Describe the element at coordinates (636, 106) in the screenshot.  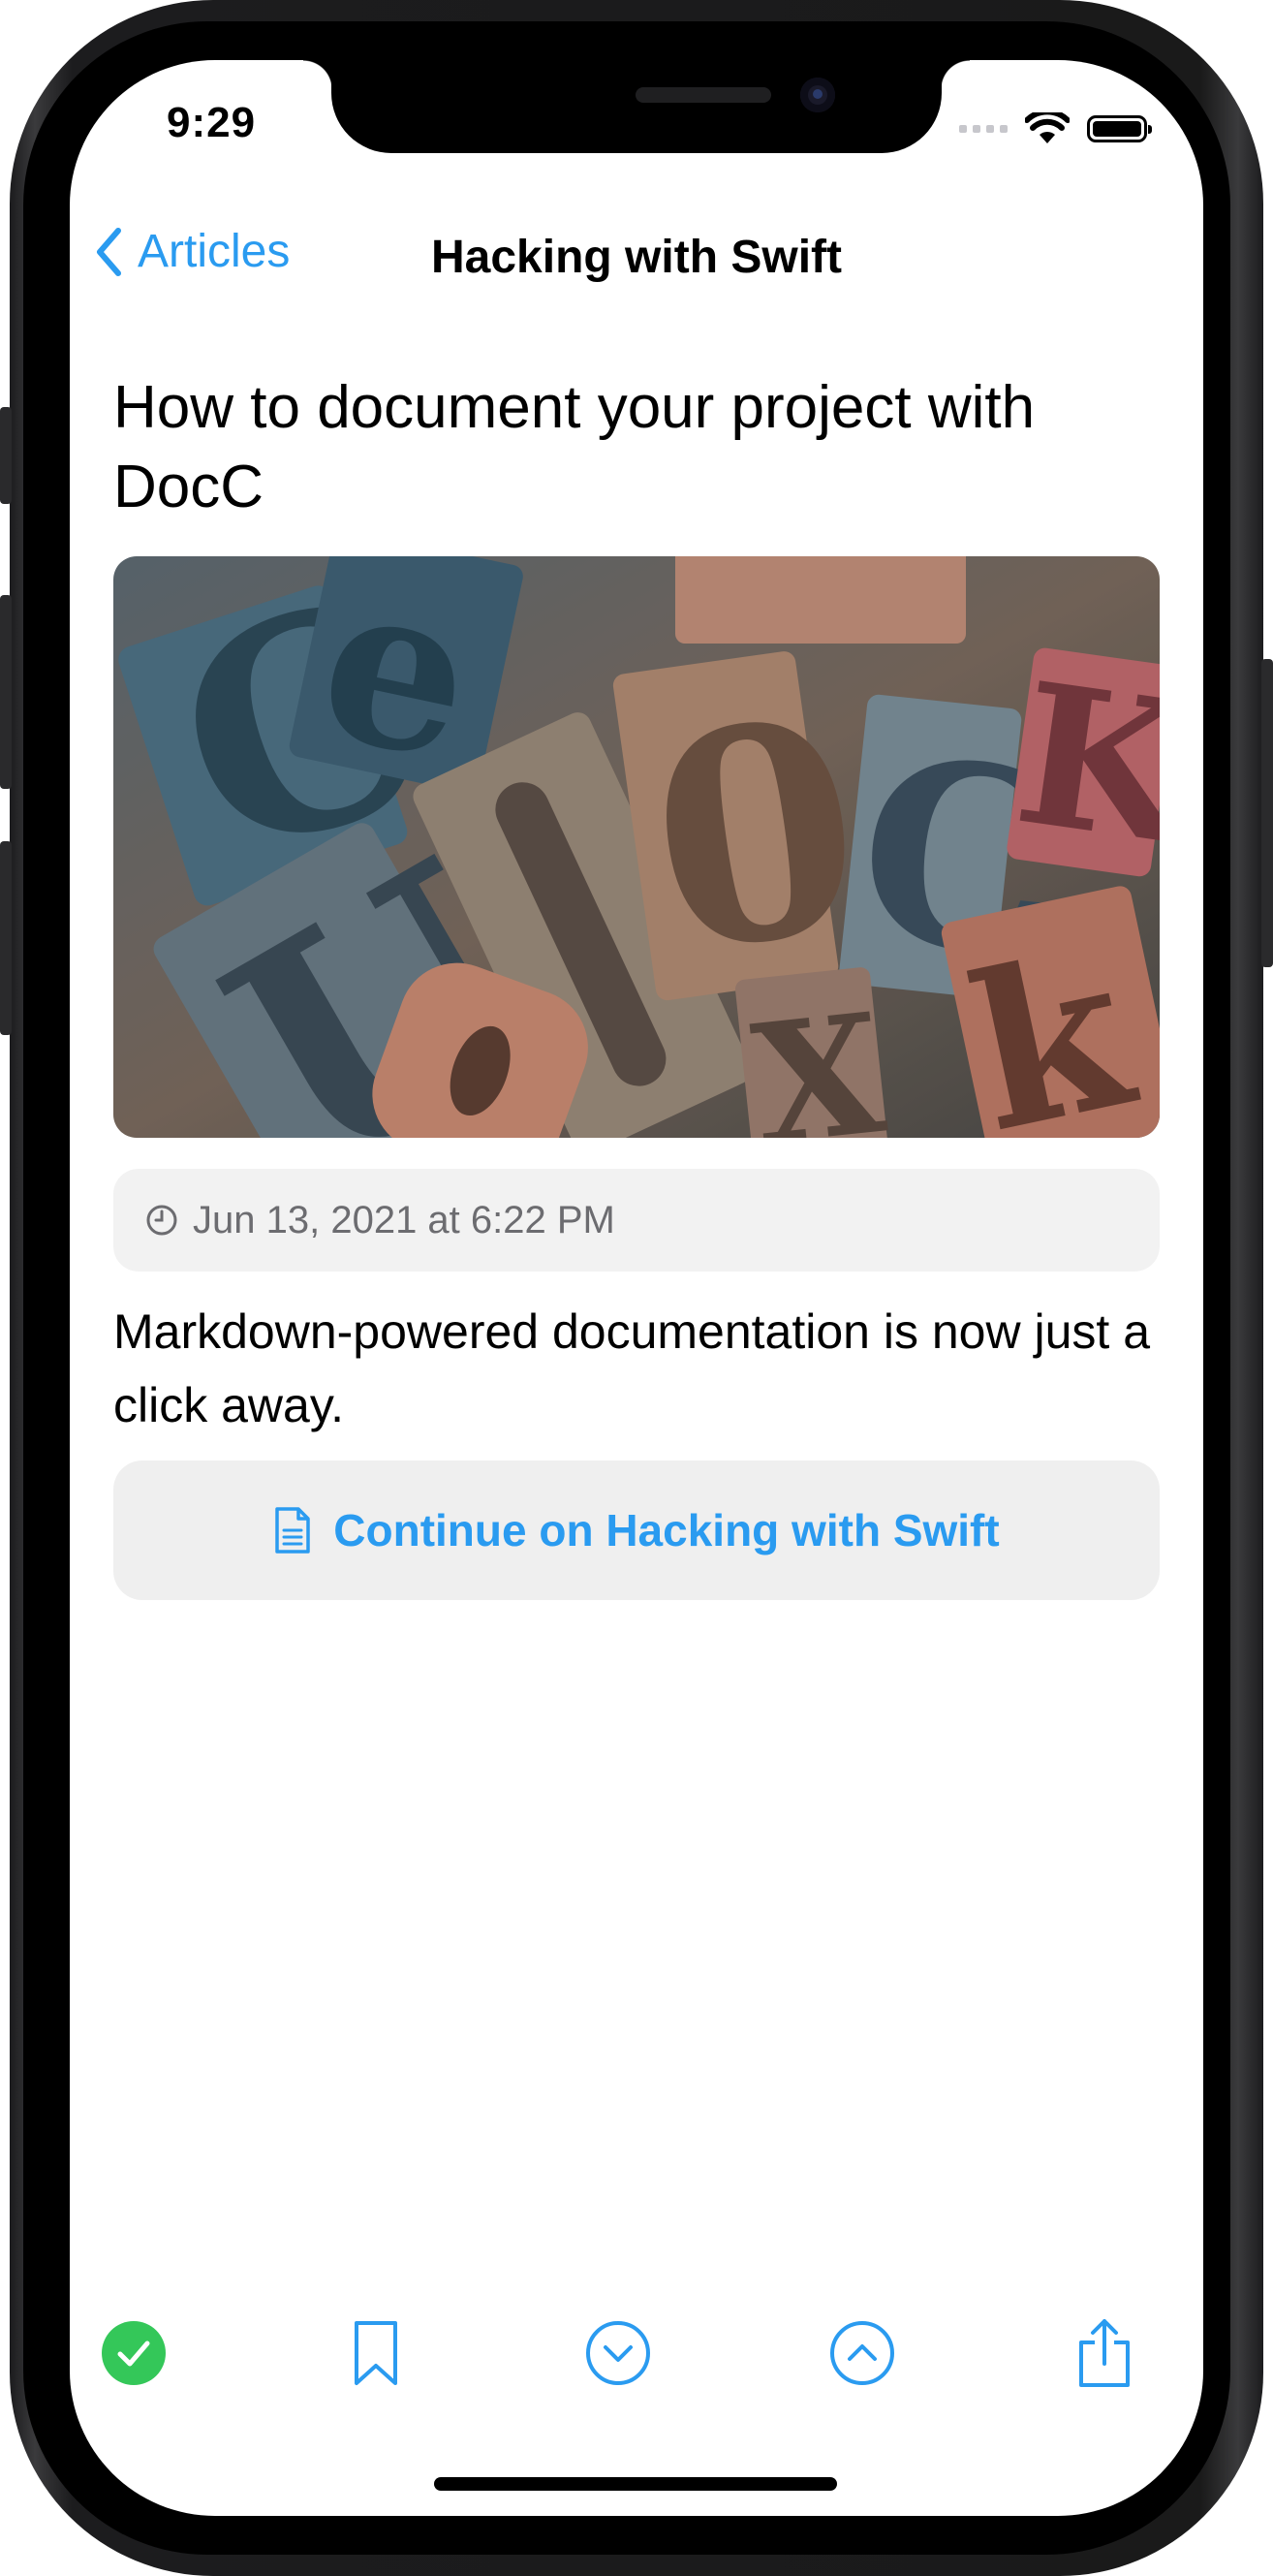
I see `notch` at that location.